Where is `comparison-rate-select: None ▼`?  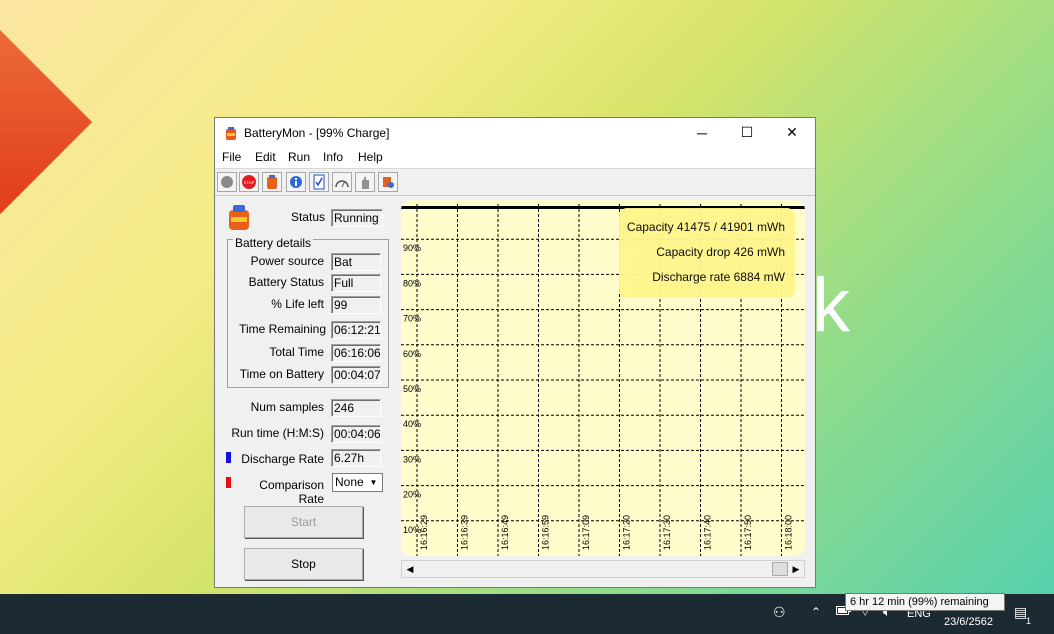 comparison-rate-select: None ▼ is located at coordinates (357, 482).